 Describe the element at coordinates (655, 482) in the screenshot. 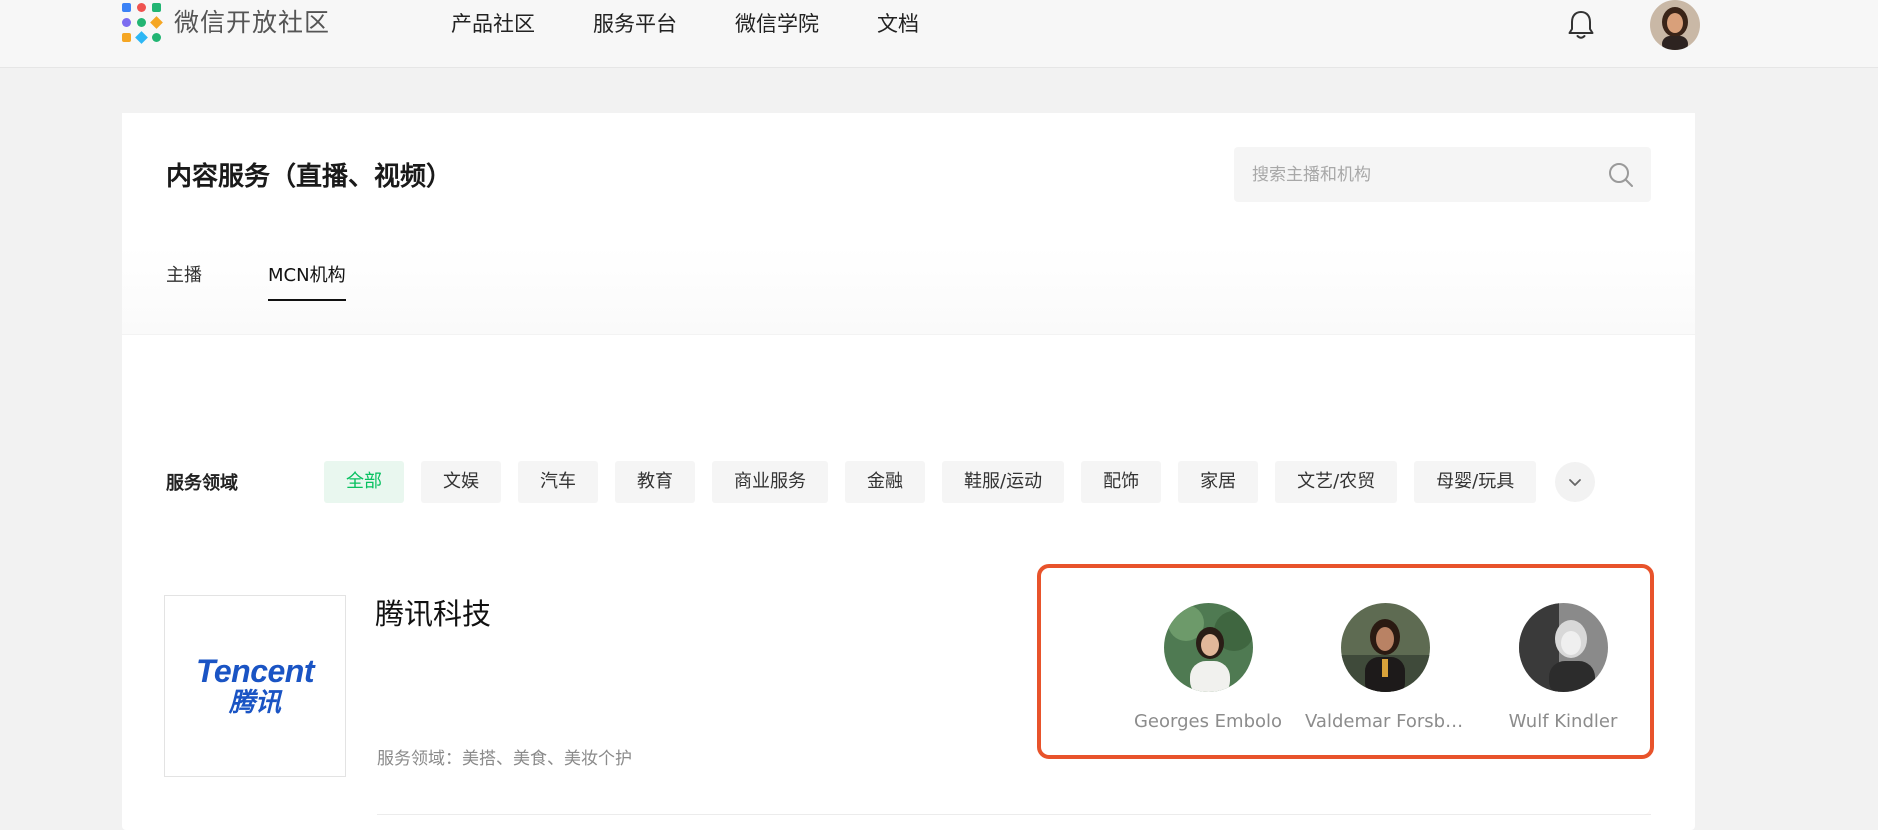

I see `filter-chip-education: 教育` at that location.